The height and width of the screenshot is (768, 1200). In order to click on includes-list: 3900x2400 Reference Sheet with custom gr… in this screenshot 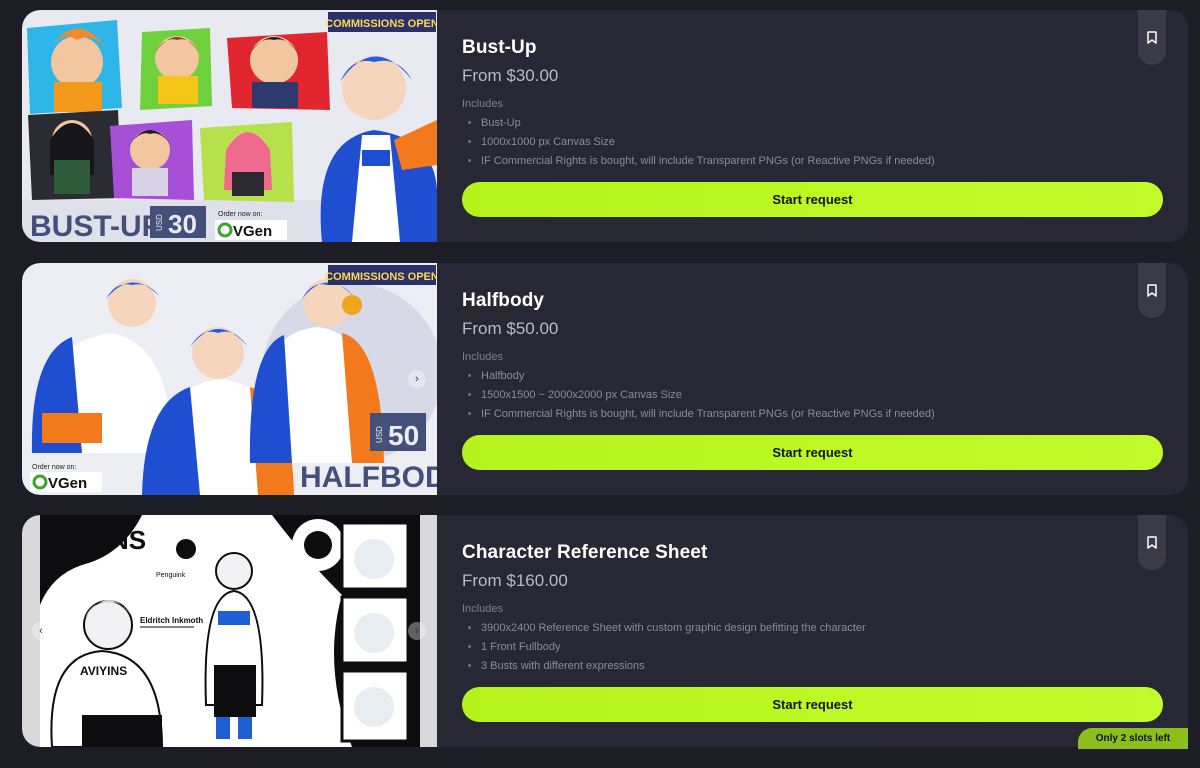, I will do `click(673, 647)`.